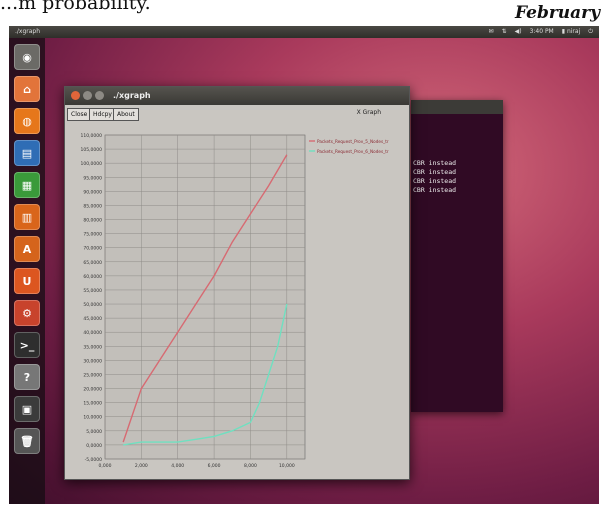  What do you see at coordinates (27, 281) in the screenshot?
I see `ubuntu-one-icon: U` at bounding box center [27, 281].